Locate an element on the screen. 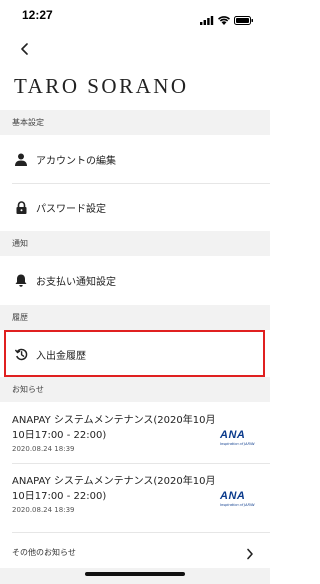 The width and height of the screenshot is (320, 584). password-settings-label: パスワード設定 is located at coordinates (71, 209).